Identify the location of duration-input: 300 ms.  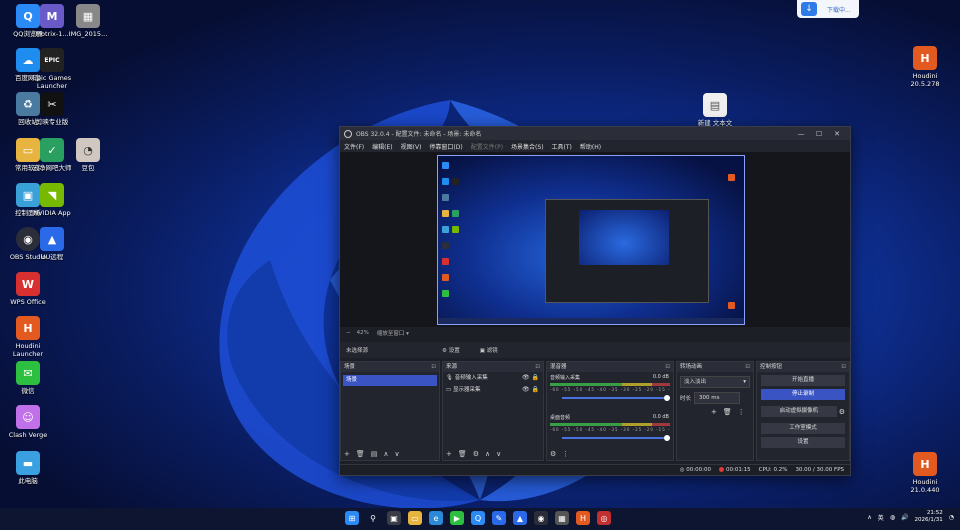
(717, 398).